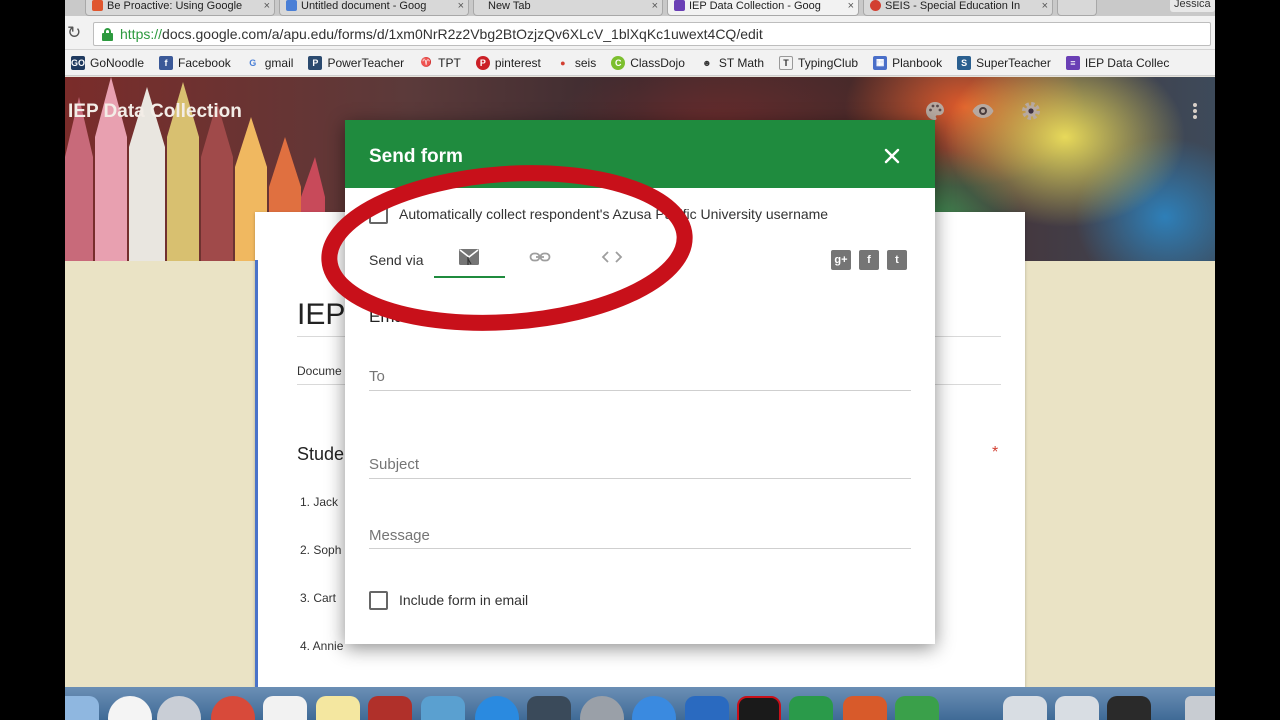 This screenshot has width=1280, height=720. What do you see at coordinates (1200, 708) in the screenshot?
I see `trash-icon` at bounding box center [1200, 708].